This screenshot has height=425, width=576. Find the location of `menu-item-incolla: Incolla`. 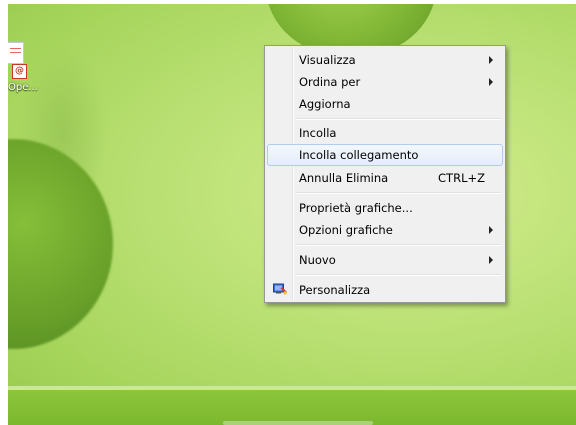

menu-item-incolla: Incolla is located at coordinates (385, 133).